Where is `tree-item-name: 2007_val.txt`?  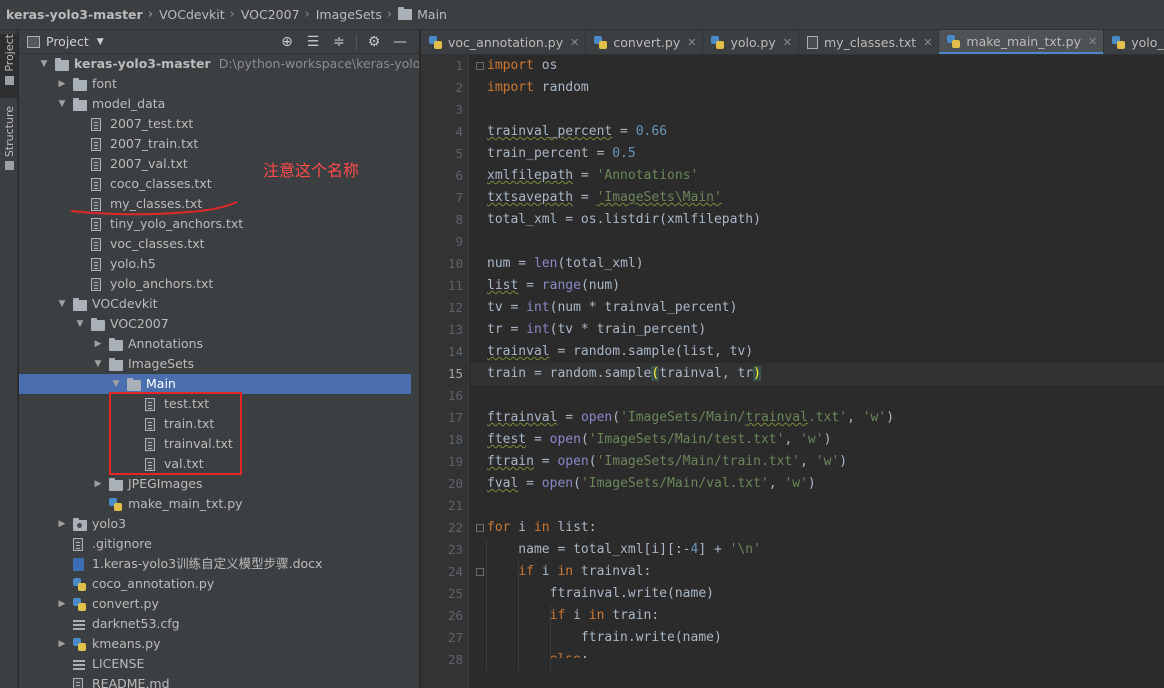
tree-item-name: 2007_val.txt is located at coordinates (149, 163).